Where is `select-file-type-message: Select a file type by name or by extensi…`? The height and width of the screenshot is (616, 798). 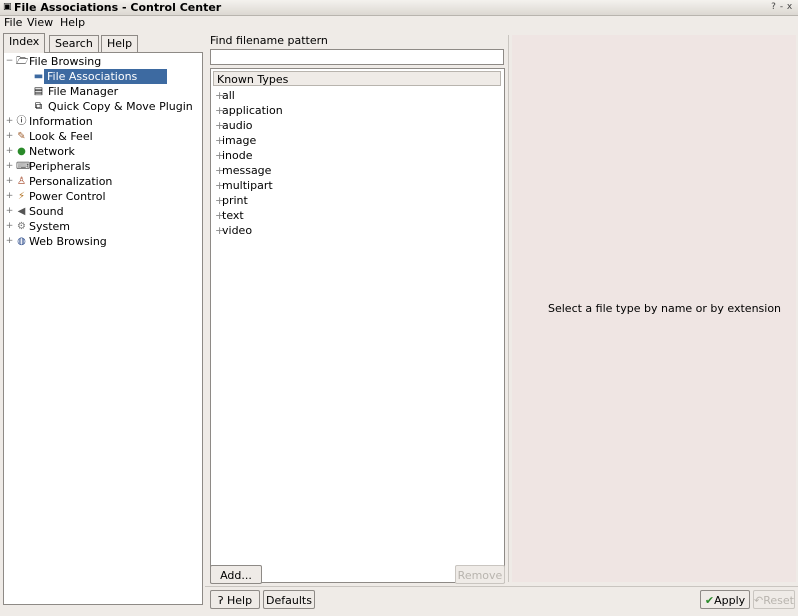
select-file-type-message: Select a file type by name or by extensi… is located at coordinates (665, 308).